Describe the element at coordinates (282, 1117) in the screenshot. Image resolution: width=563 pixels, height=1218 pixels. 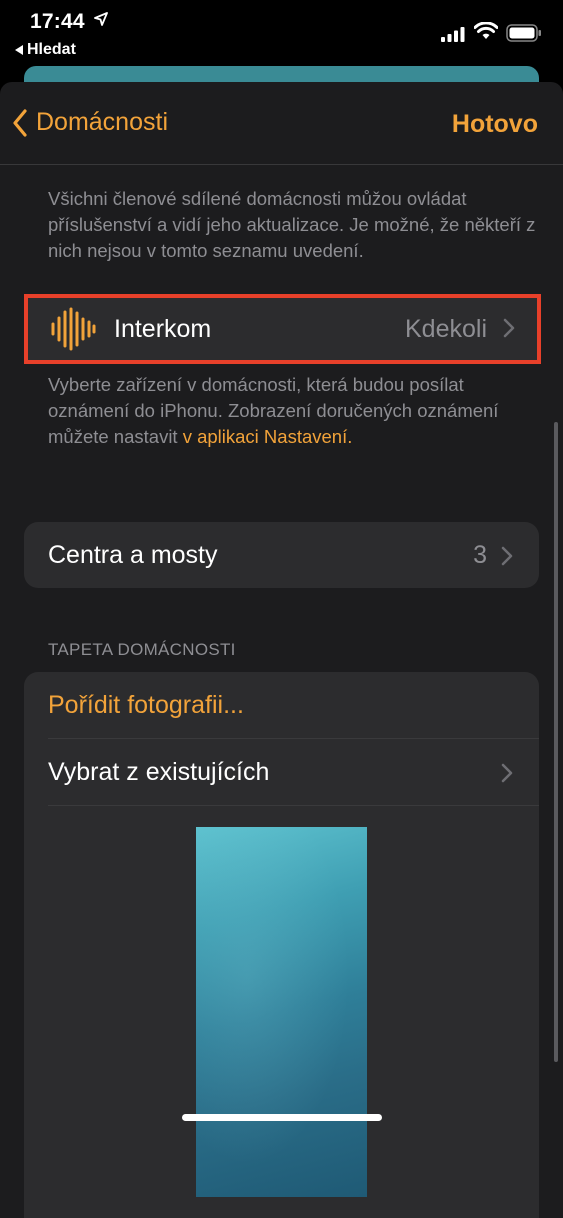
I see `home-indicator` at that location.